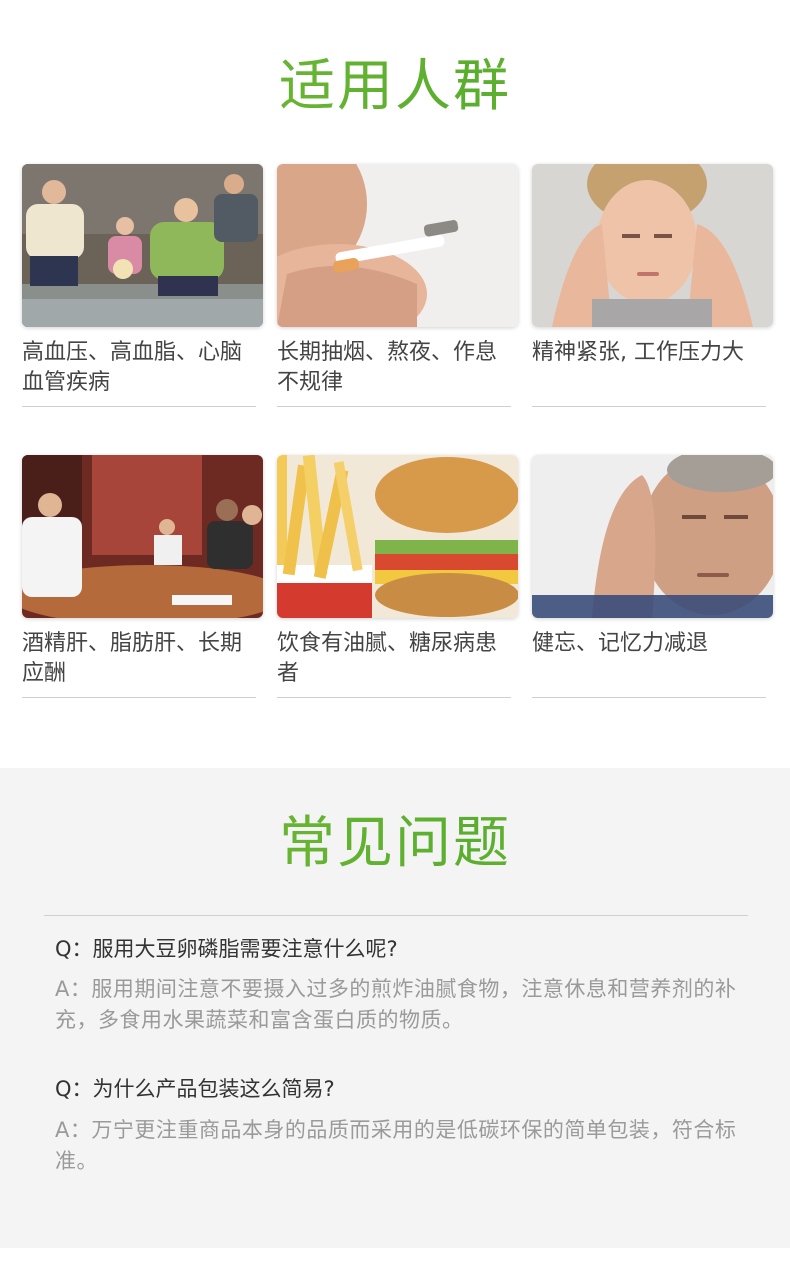  Describe the element at coordinates (396, 1145) in the screenshot. I see `faq-answer: A：万宁更注重商品本身的品质而采用的是低碳环保的简单包装，符合标准。` at that location.